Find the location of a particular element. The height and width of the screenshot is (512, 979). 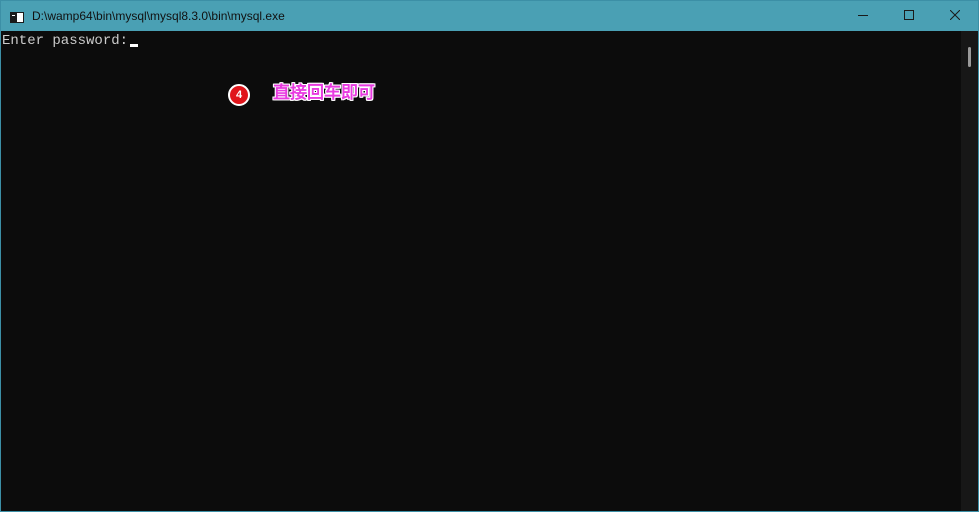

maximize-icon is located at coordinates (909, 16).